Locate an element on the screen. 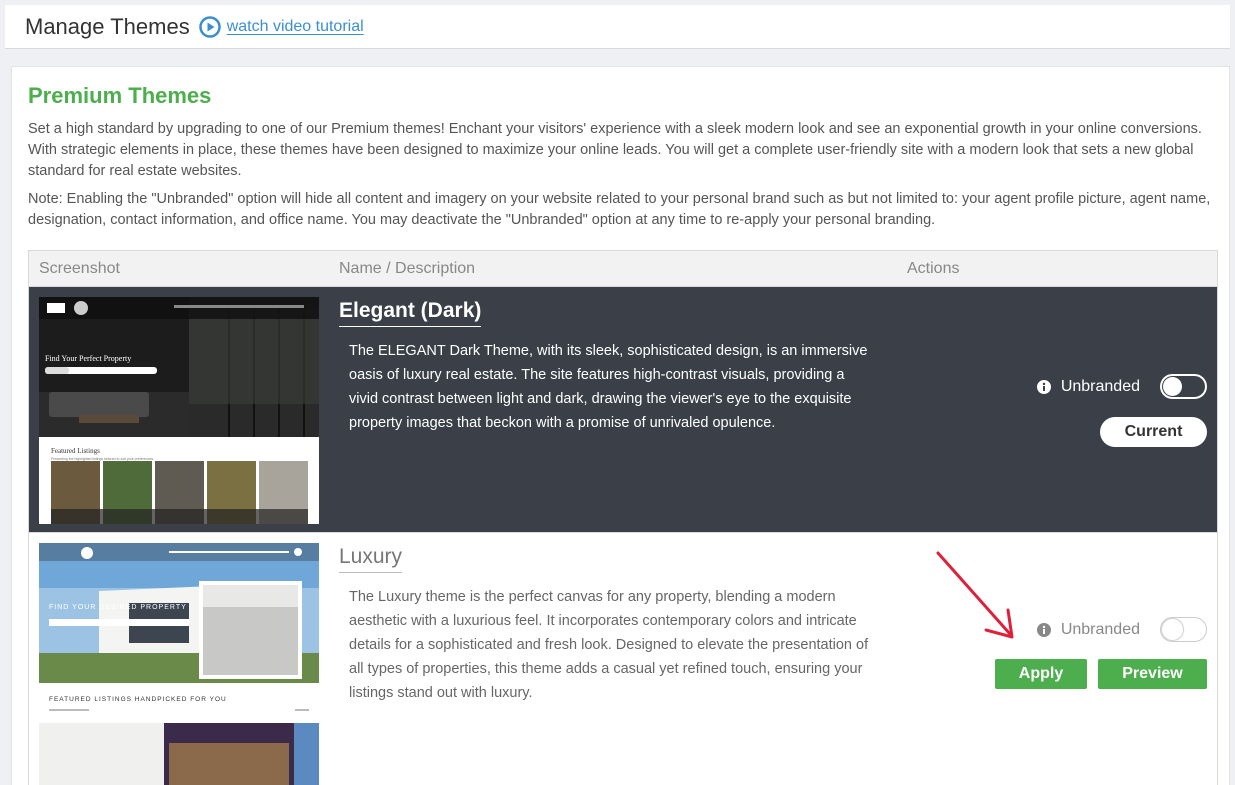 The width and height of the screenshot is (1235, 785). preview-button: Preview is located at coordinates (1152, 674).